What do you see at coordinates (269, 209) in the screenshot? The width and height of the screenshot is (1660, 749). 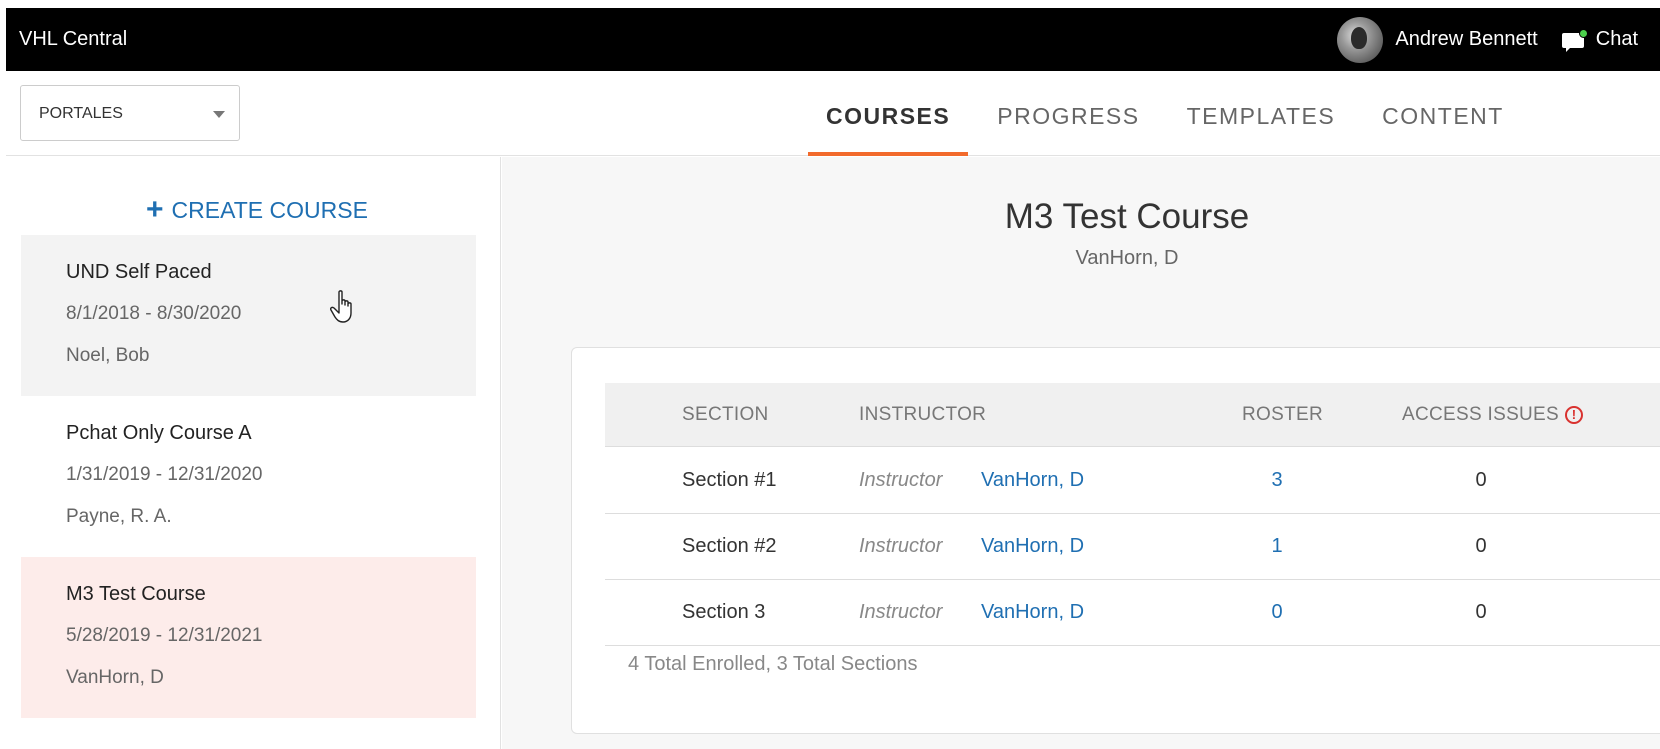 I see `create-course-label: CREATE COURSE` at bounding box center [269, 209].